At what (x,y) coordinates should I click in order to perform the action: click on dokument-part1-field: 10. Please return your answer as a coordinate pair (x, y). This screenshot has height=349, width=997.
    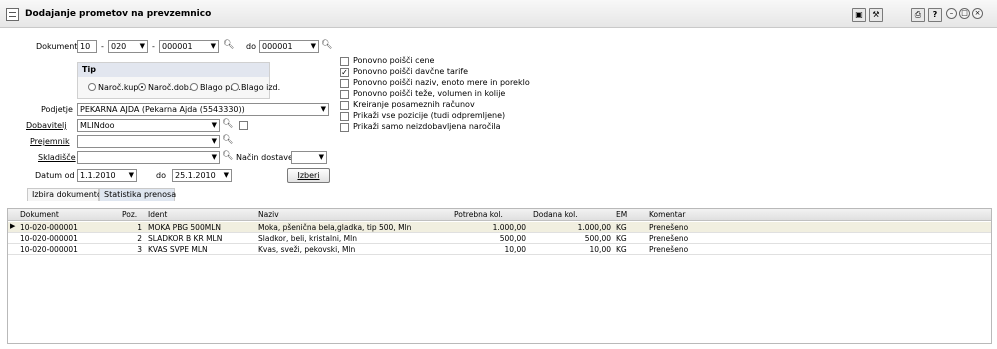
    Looking at the image, I should click on (87, 46).